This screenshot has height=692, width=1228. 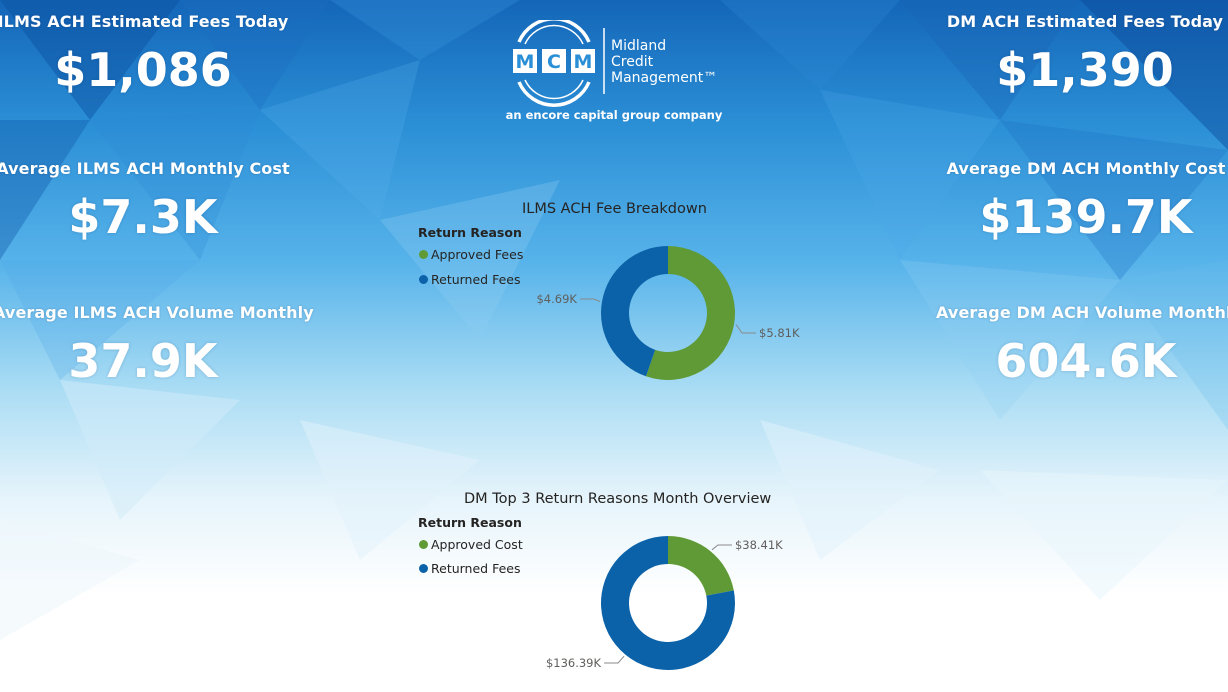 I want to click on kpi-dm-fees-today: DM ACH Estimated Fees Today $1,390, so click(x=1081, y=54).